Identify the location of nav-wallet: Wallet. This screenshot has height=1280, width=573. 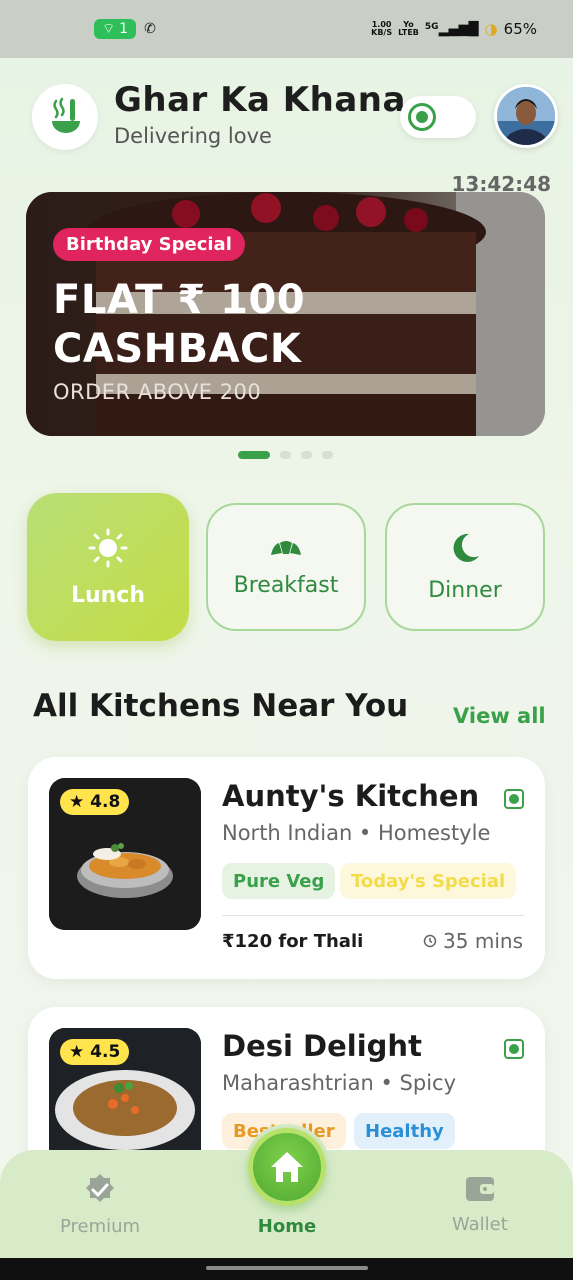
(480, 1203).